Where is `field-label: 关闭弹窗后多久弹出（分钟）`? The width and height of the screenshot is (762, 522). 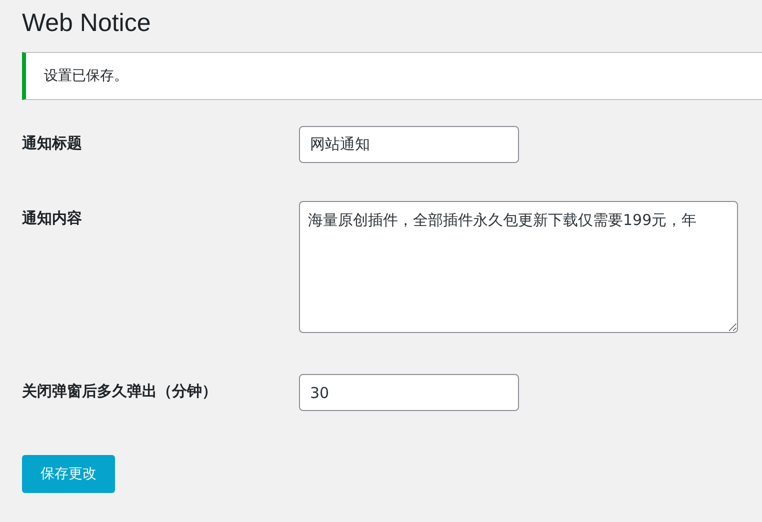 field-label: 关闭弹窗后多久弹出（分钟） is located at coordinates (120, 391).